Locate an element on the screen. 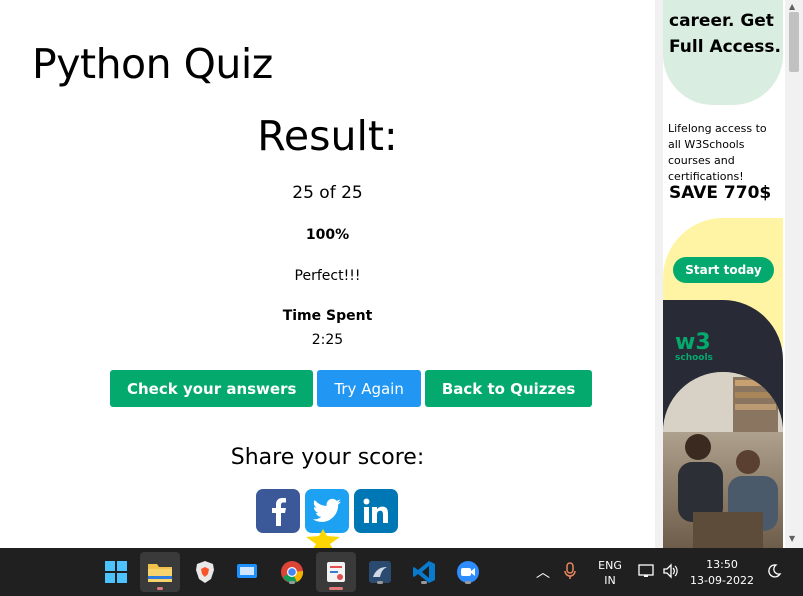 The height and width of the screenshot is (596, 803). score-text: 25 of 25 is located at coordinates (327, 193).